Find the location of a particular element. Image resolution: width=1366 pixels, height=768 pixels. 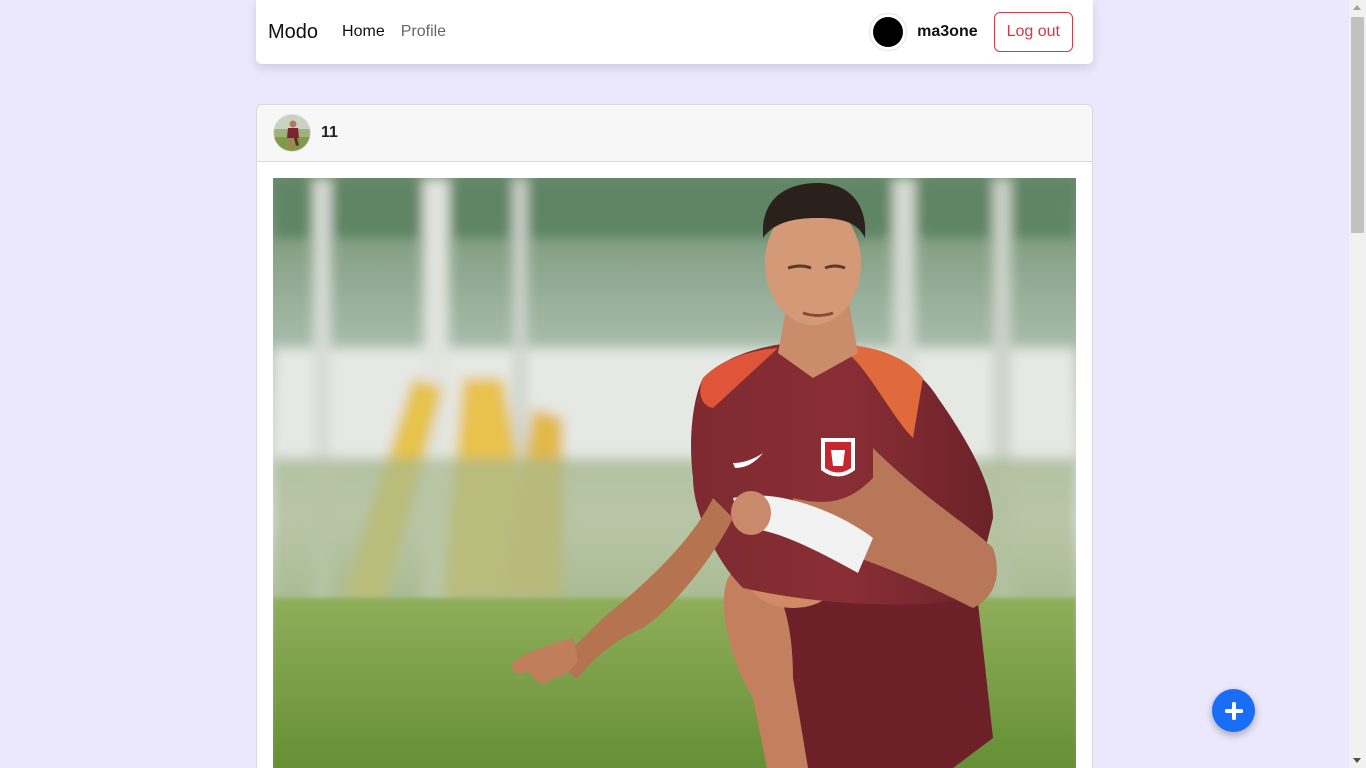

page-scrollbar is located at coordinates (1357, 384).